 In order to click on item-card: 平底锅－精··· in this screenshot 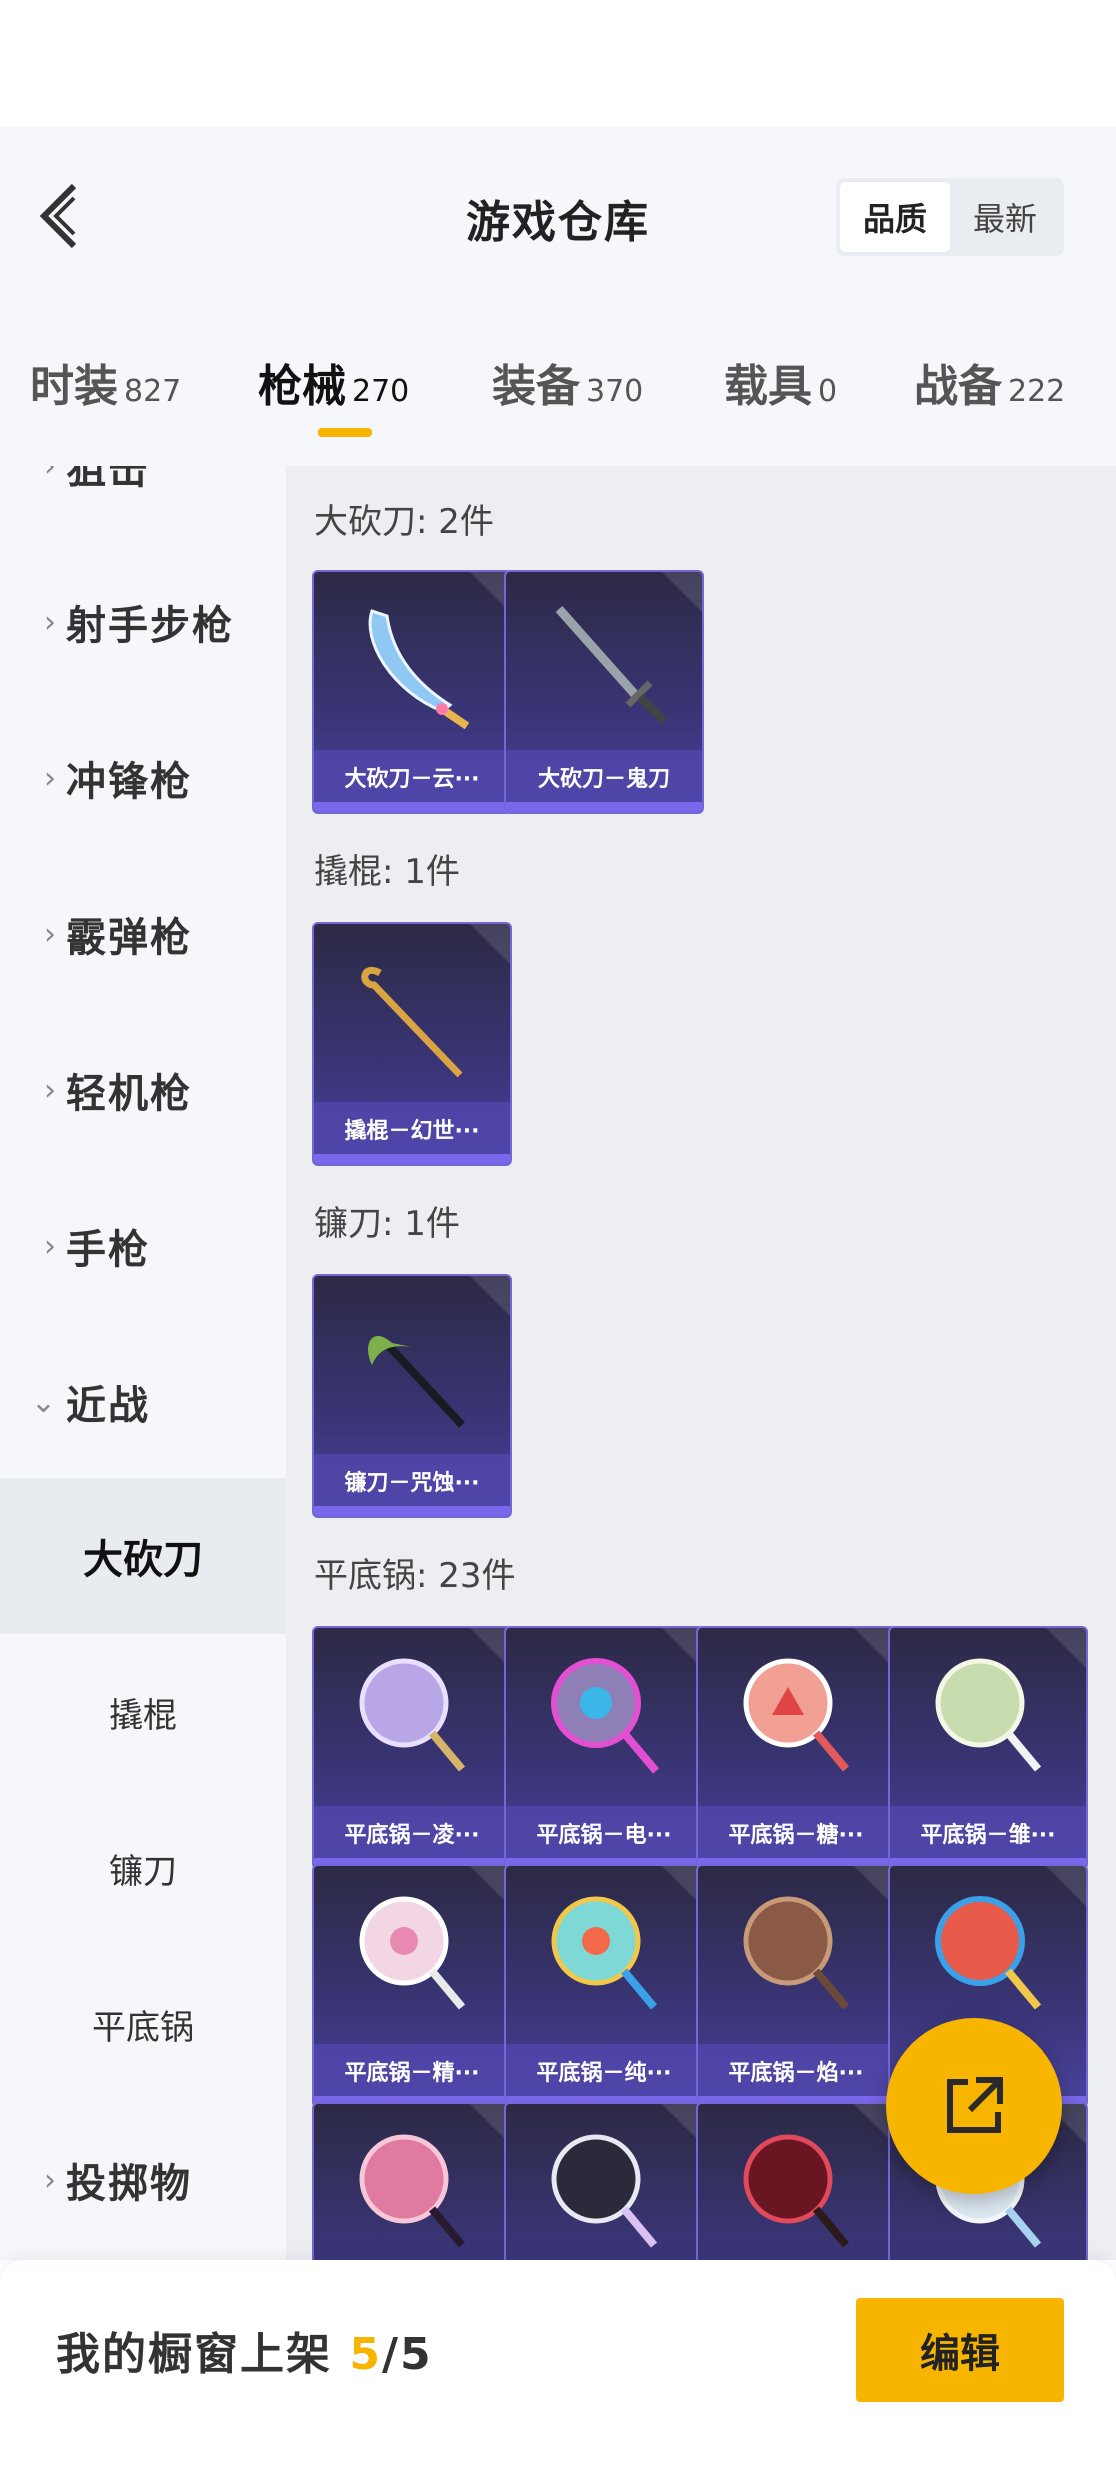, I will do `click(412, 1986)`.